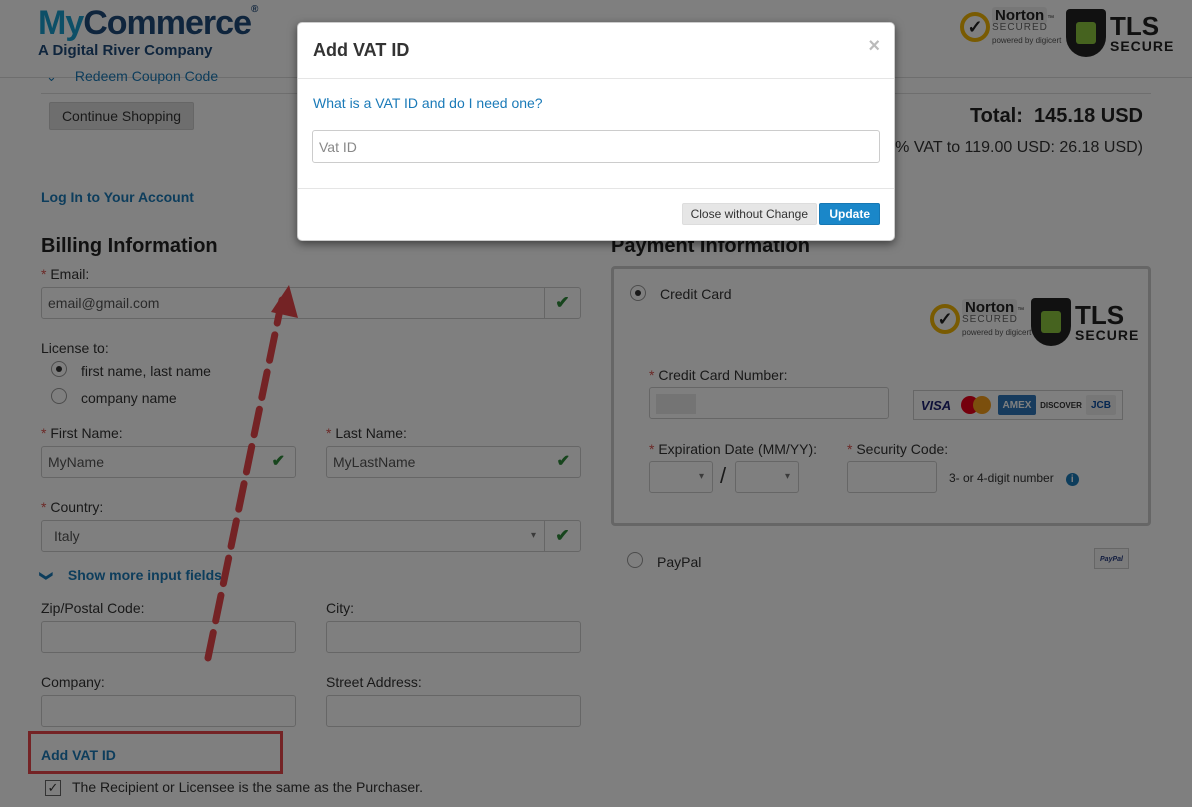 The height and width of the screenshot is (807, 1192). I want to click on modal-header: Add VAT ID ×, so click(596, 51).